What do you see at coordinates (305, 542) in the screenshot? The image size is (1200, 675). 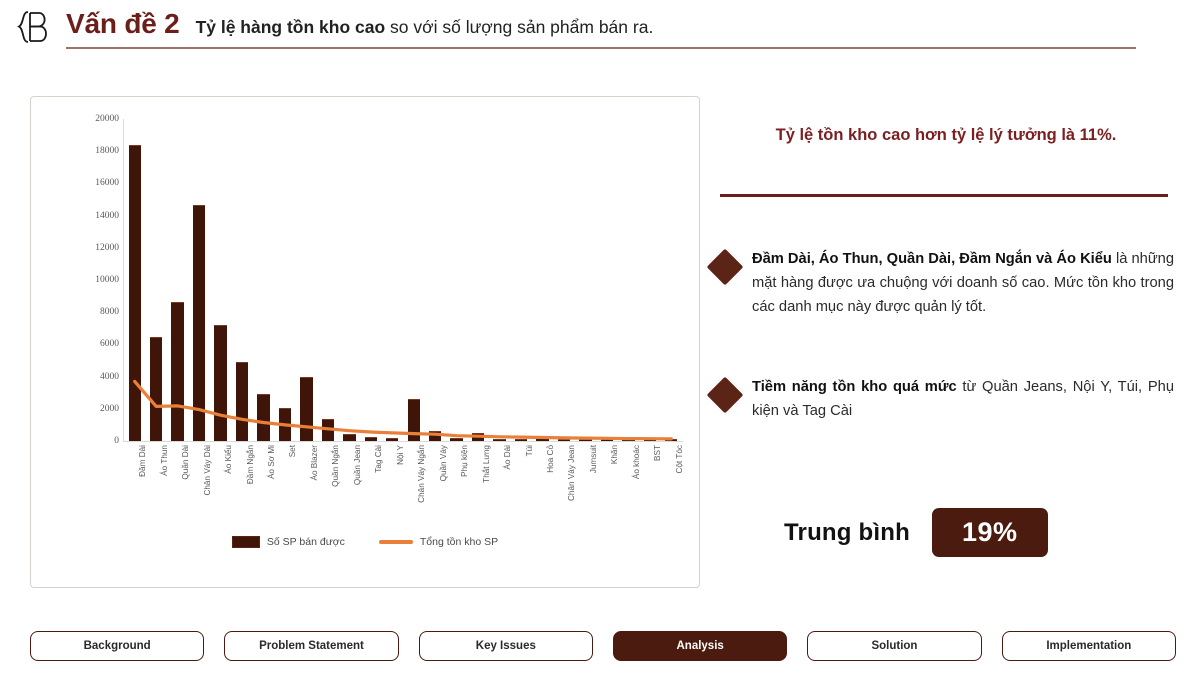 I see `legend-label-bar: Số SP bán được` at bounding box center [305, 542].